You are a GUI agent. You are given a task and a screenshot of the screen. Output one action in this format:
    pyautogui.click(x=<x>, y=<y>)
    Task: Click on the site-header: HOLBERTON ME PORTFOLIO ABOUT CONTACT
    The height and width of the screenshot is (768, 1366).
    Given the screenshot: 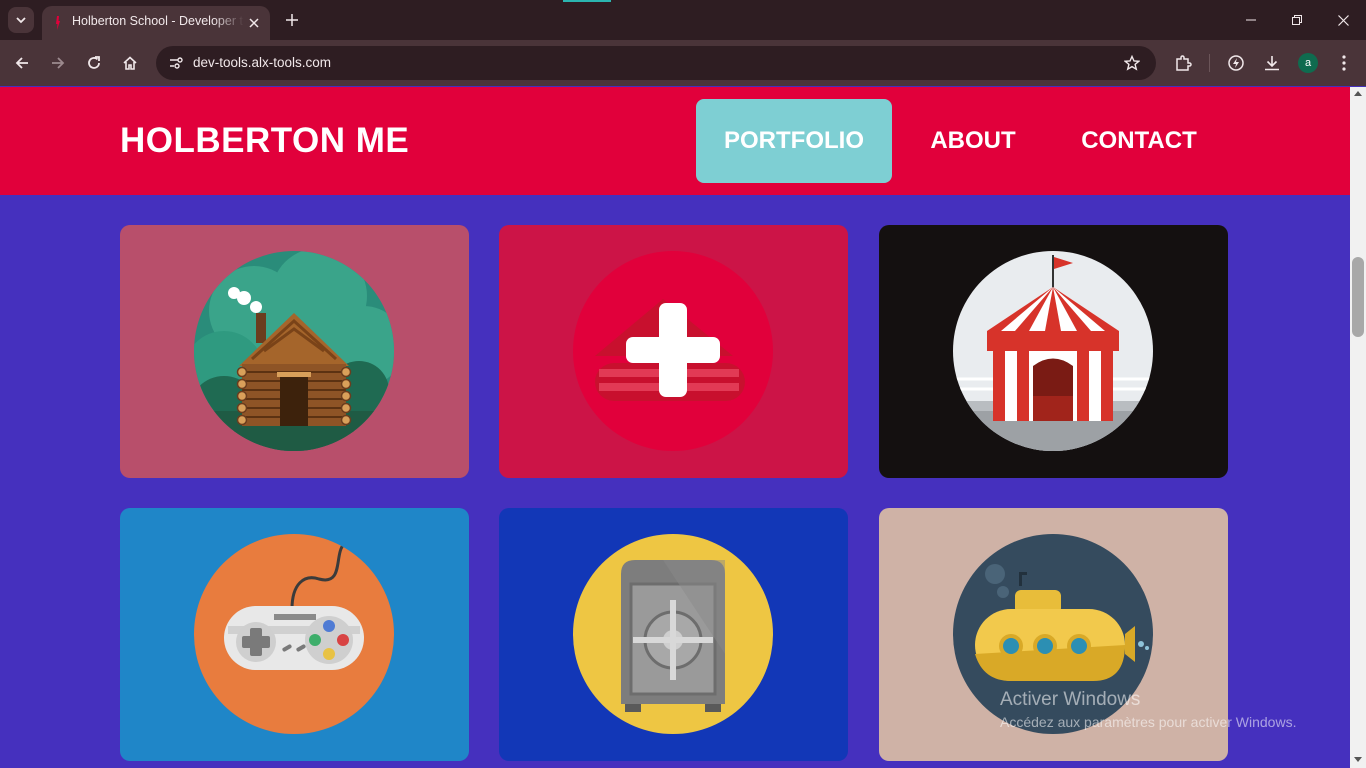 What is the action you would take?
    pyautogui.click(x=675, y=141)
    